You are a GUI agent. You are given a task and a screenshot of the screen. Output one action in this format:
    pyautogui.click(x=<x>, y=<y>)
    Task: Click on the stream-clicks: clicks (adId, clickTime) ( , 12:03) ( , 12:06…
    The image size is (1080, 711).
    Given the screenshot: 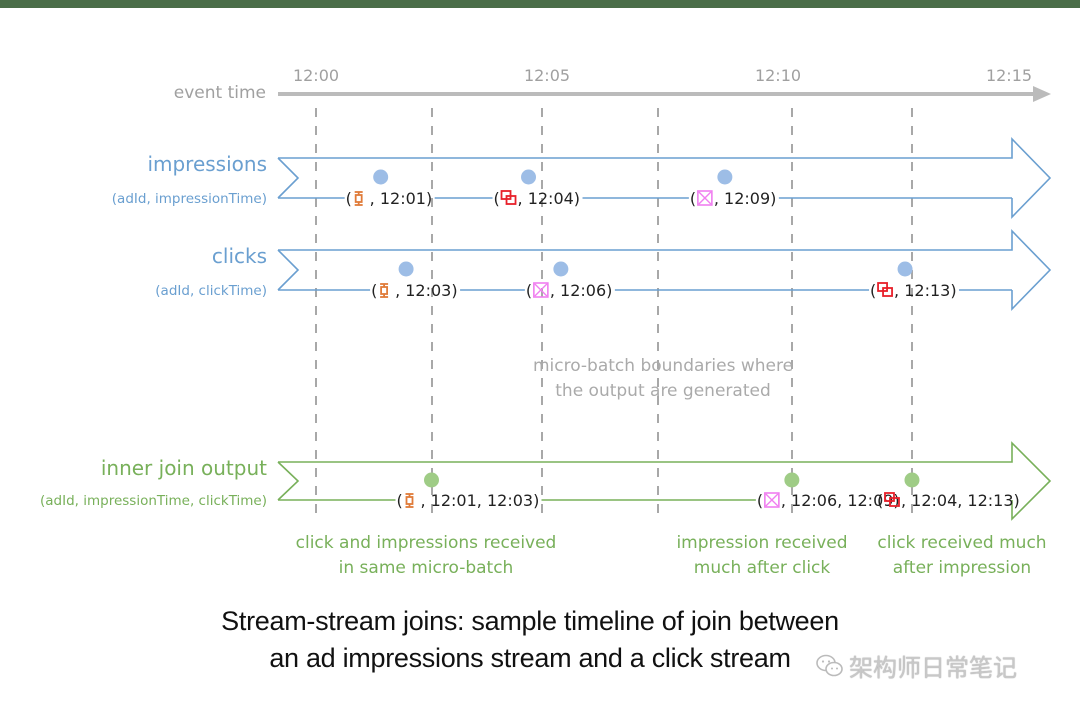 What is the action you would take?
    pyautogui.click(x=603, y=270)
    